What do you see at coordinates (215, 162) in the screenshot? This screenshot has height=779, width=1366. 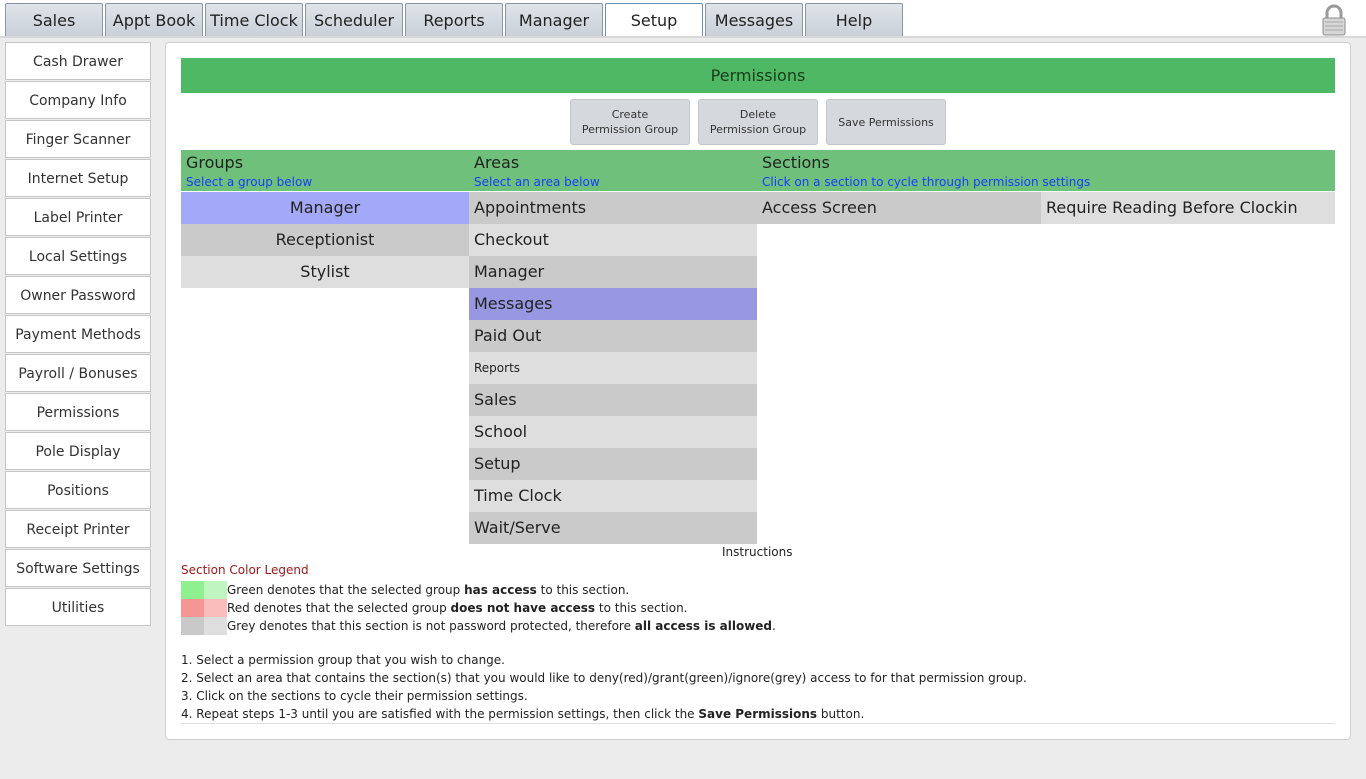 I see `groups-heading: Groups` at bounding box center [215, 162].